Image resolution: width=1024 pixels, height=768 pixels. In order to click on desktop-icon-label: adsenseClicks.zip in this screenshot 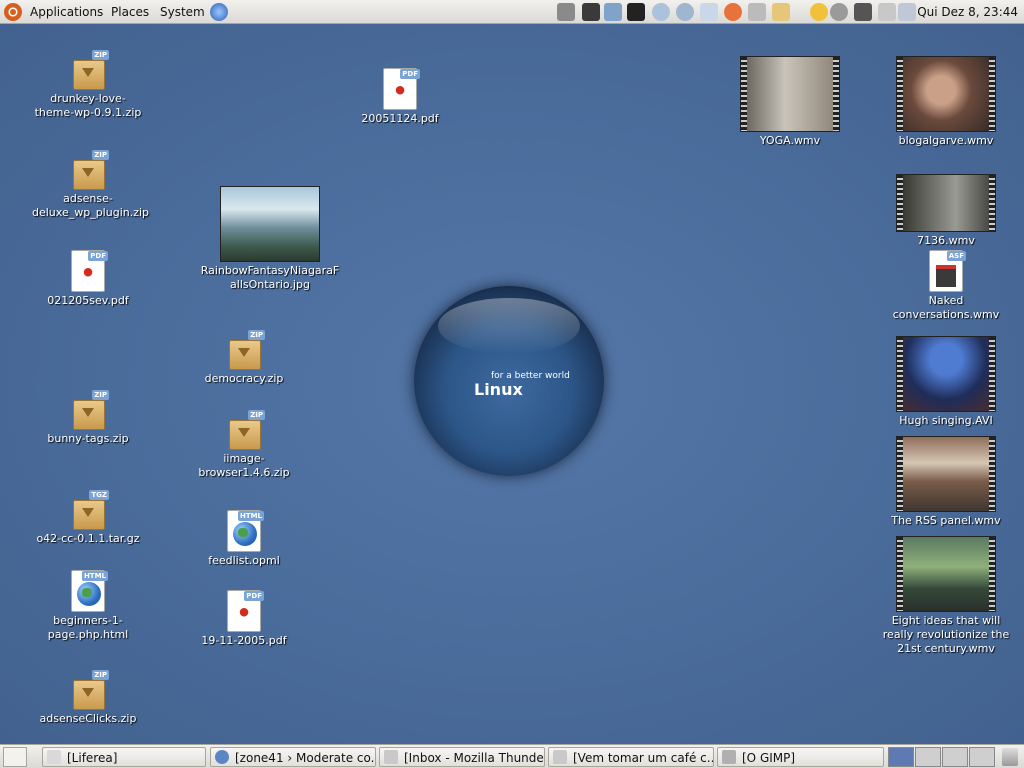, I will do `click(88, 718)`.